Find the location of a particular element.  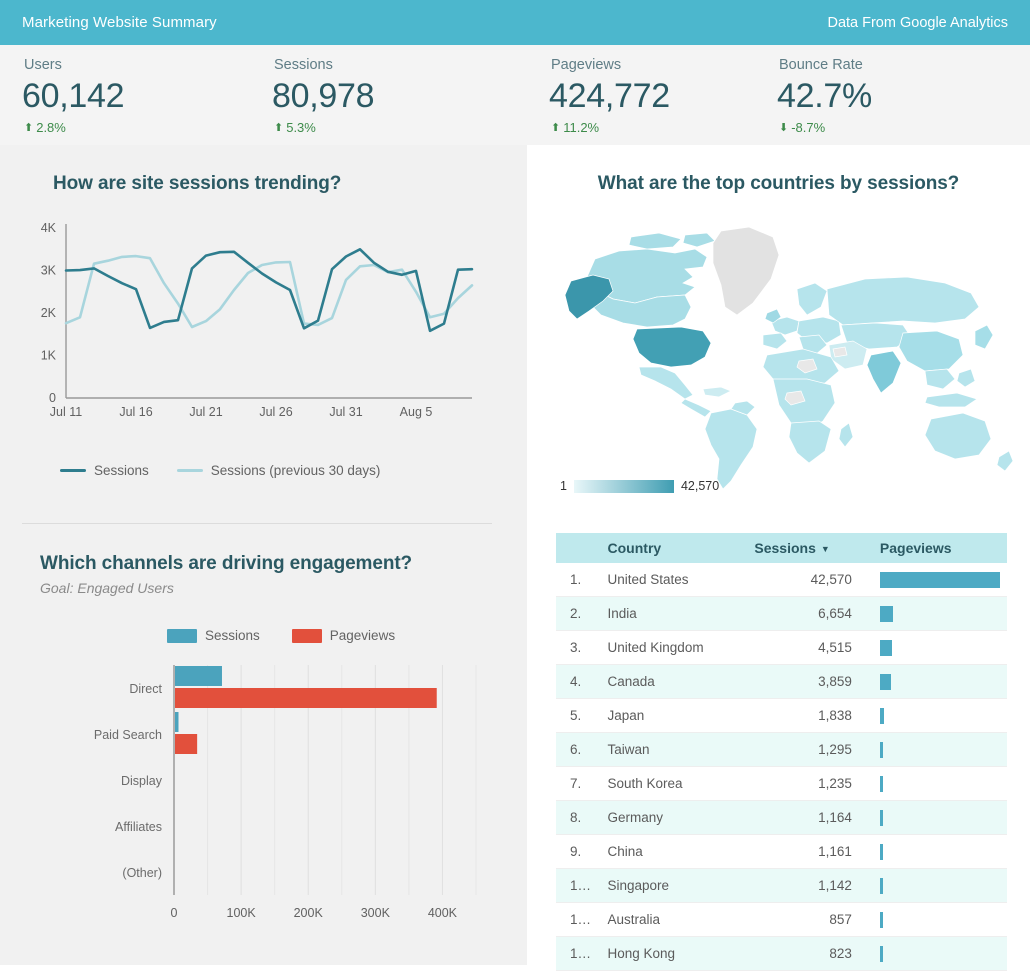

country-greenland is located at coordinates (746, 271).